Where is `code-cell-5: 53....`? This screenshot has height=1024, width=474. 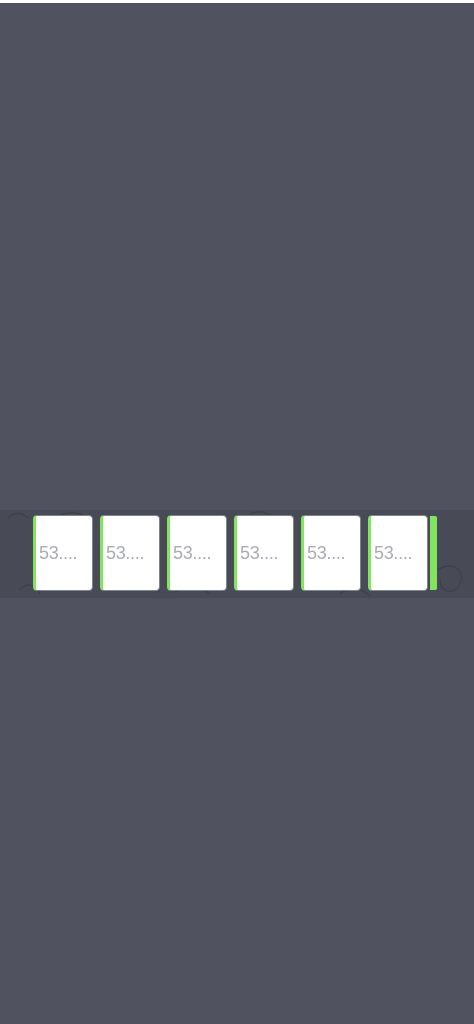
code-cell-5: 53.... is located at coordinates (331, 553).